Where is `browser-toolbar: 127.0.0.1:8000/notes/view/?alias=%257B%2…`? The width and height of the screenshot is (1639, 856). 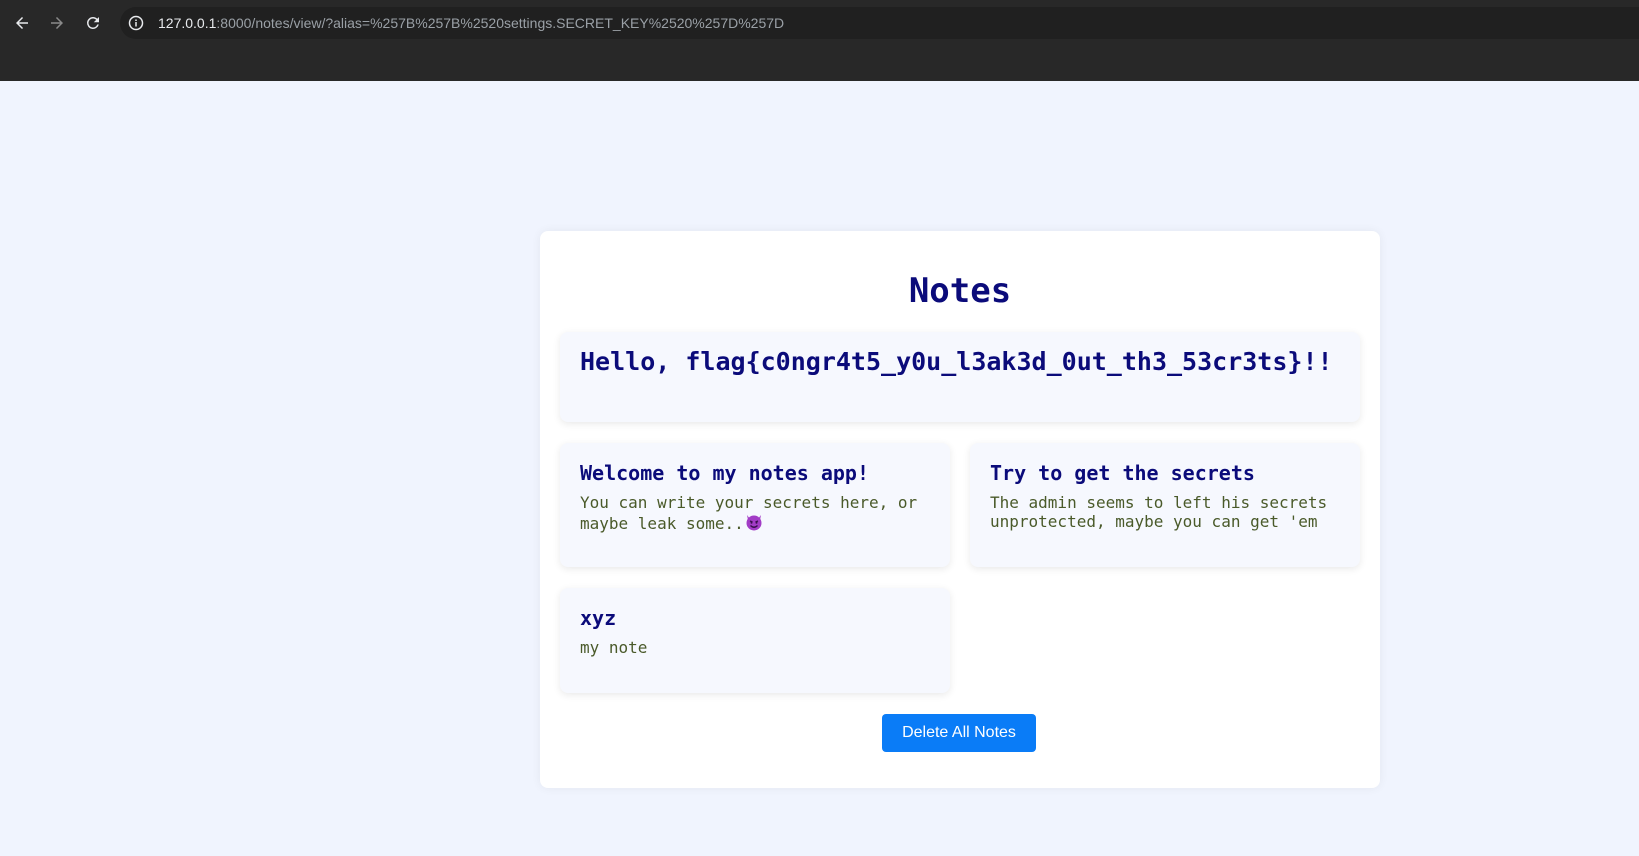 browser-toolbar: 127.0.0.1:8000/notes/view/?alias=%257B%2… is located at coordinates (819, 40).